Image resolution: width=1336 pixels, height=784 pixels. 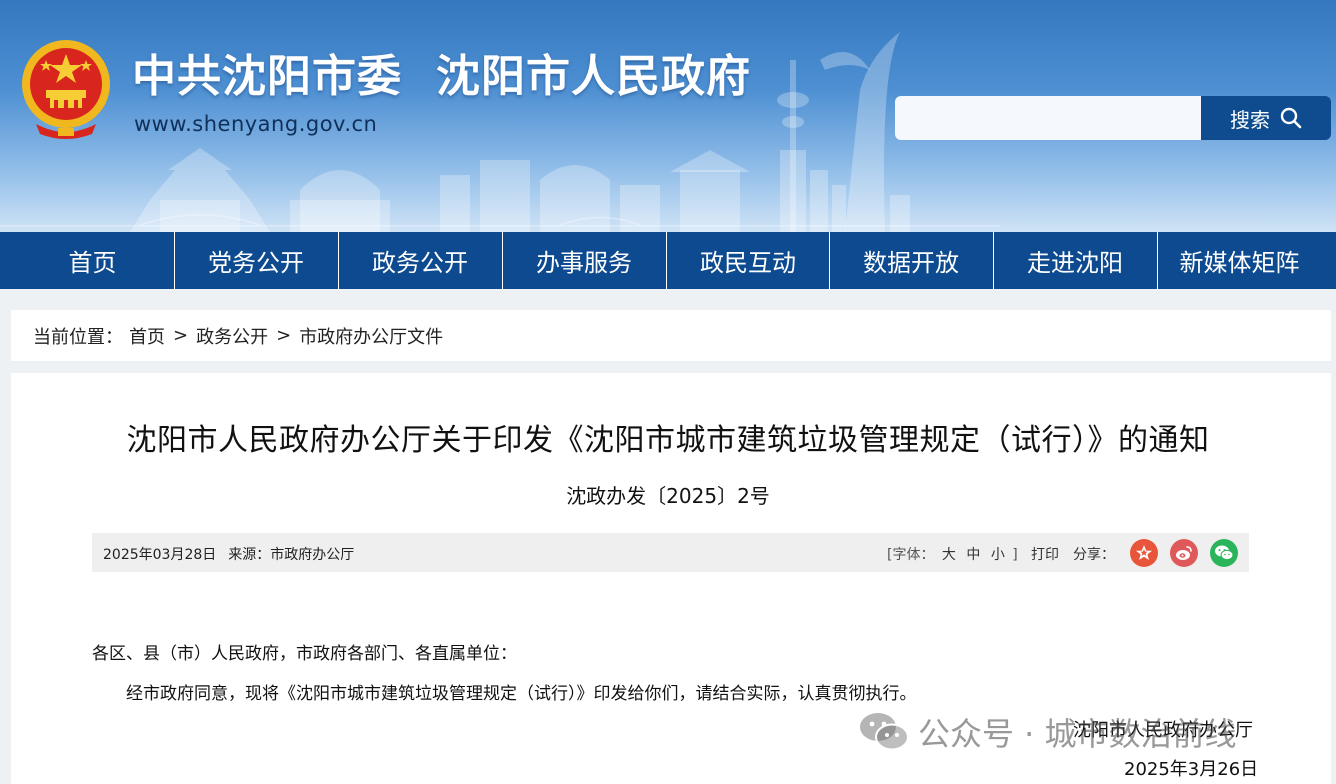 I want to click on site-title-government: 沈阳市人民政府, so click(x=593, y=76).